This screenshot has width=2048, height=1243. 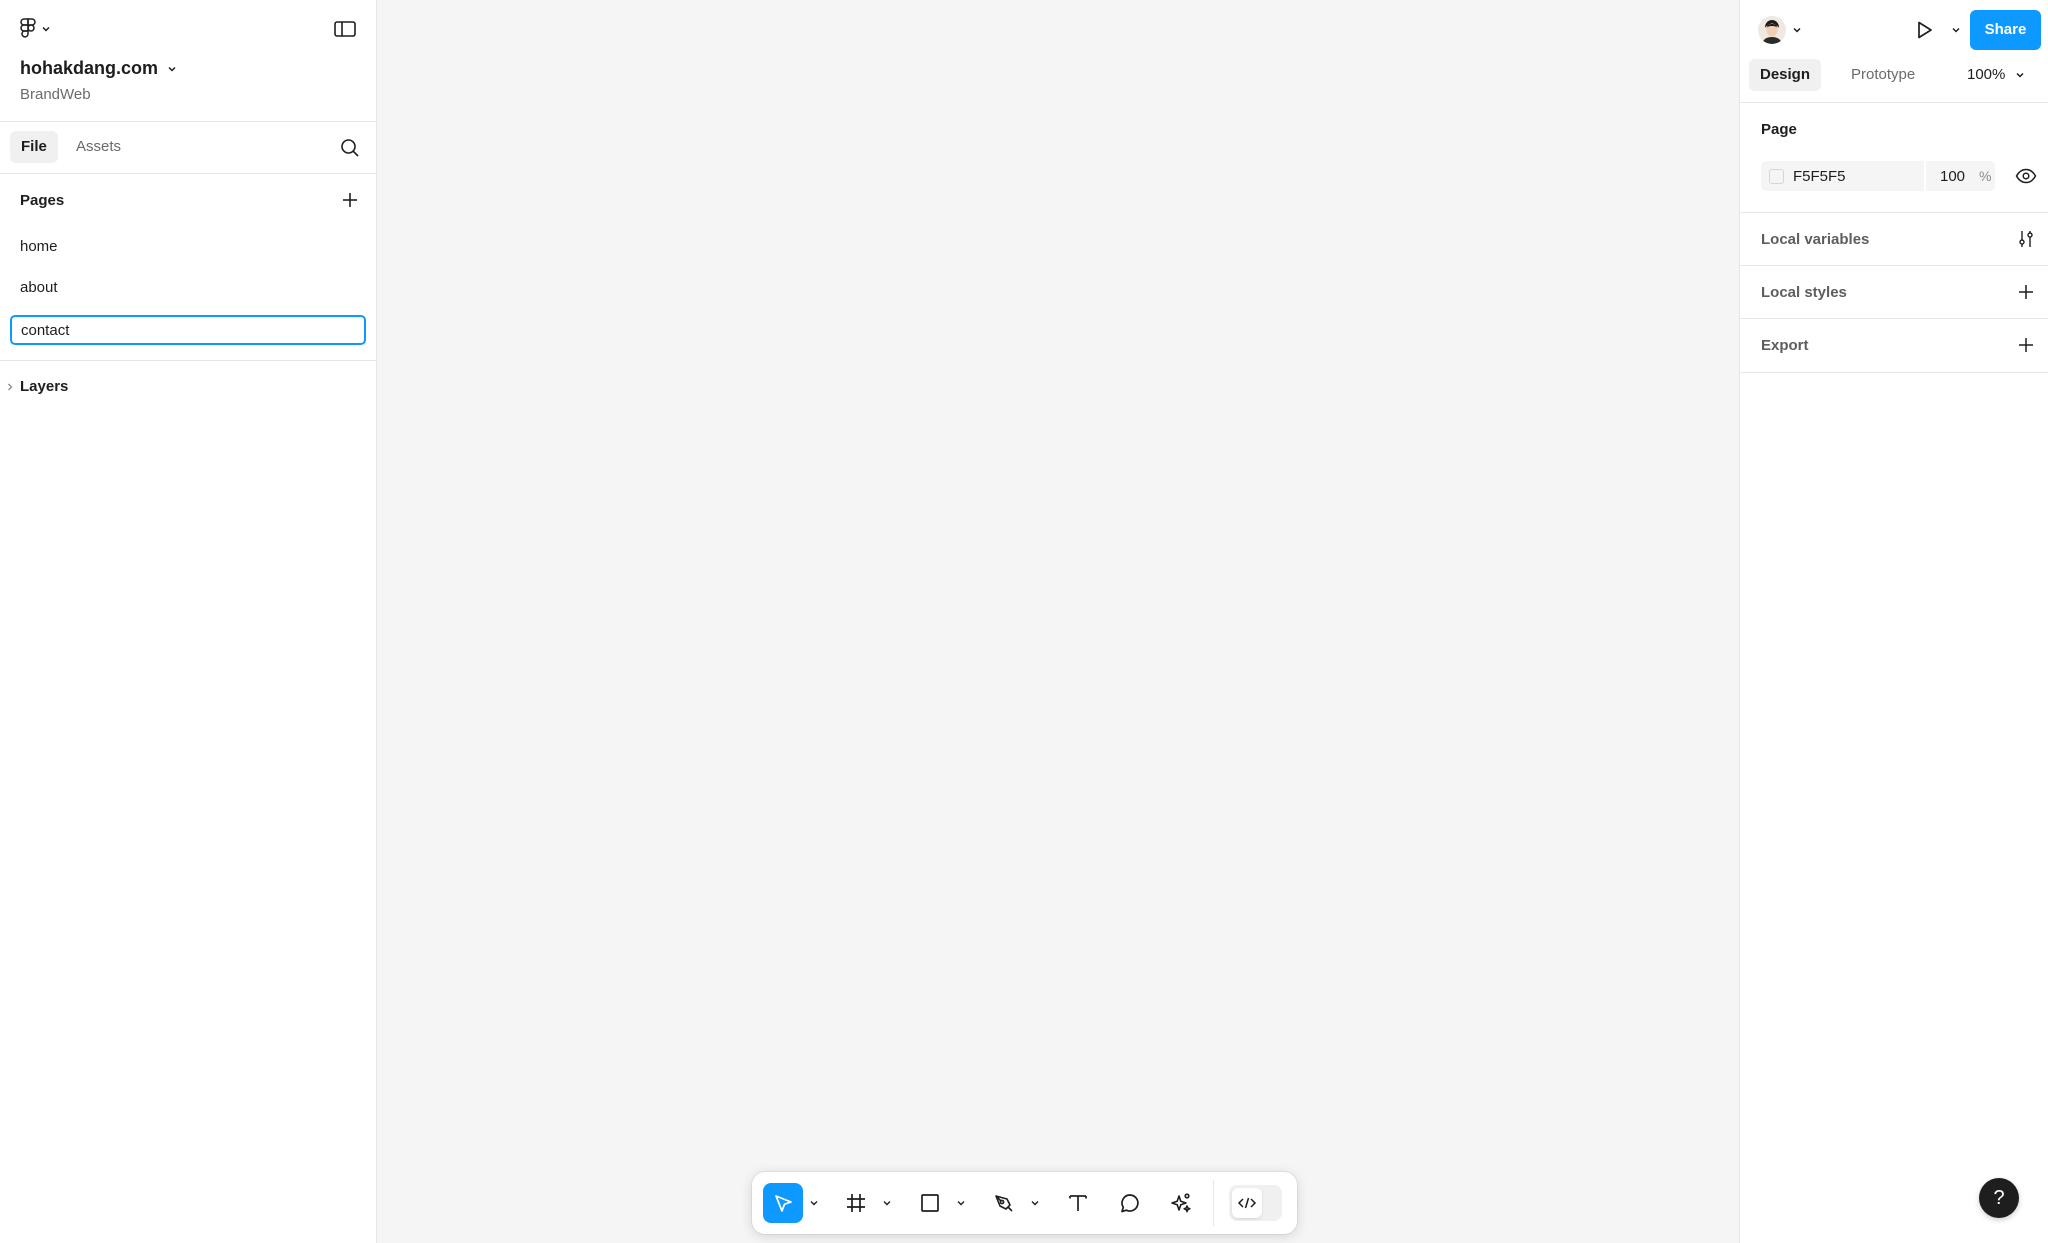 What do you see at coordinates (39, 246) in the screenshot?
I see `page-item-home: home` at bounding box center [39, 246].